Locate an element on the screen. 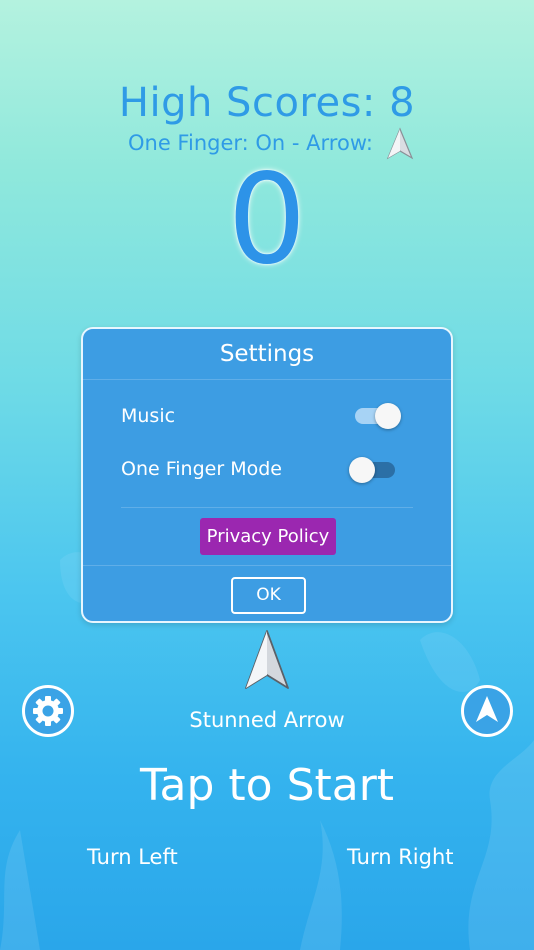  arrow-circle-icon is located at coordinates (487, 709).